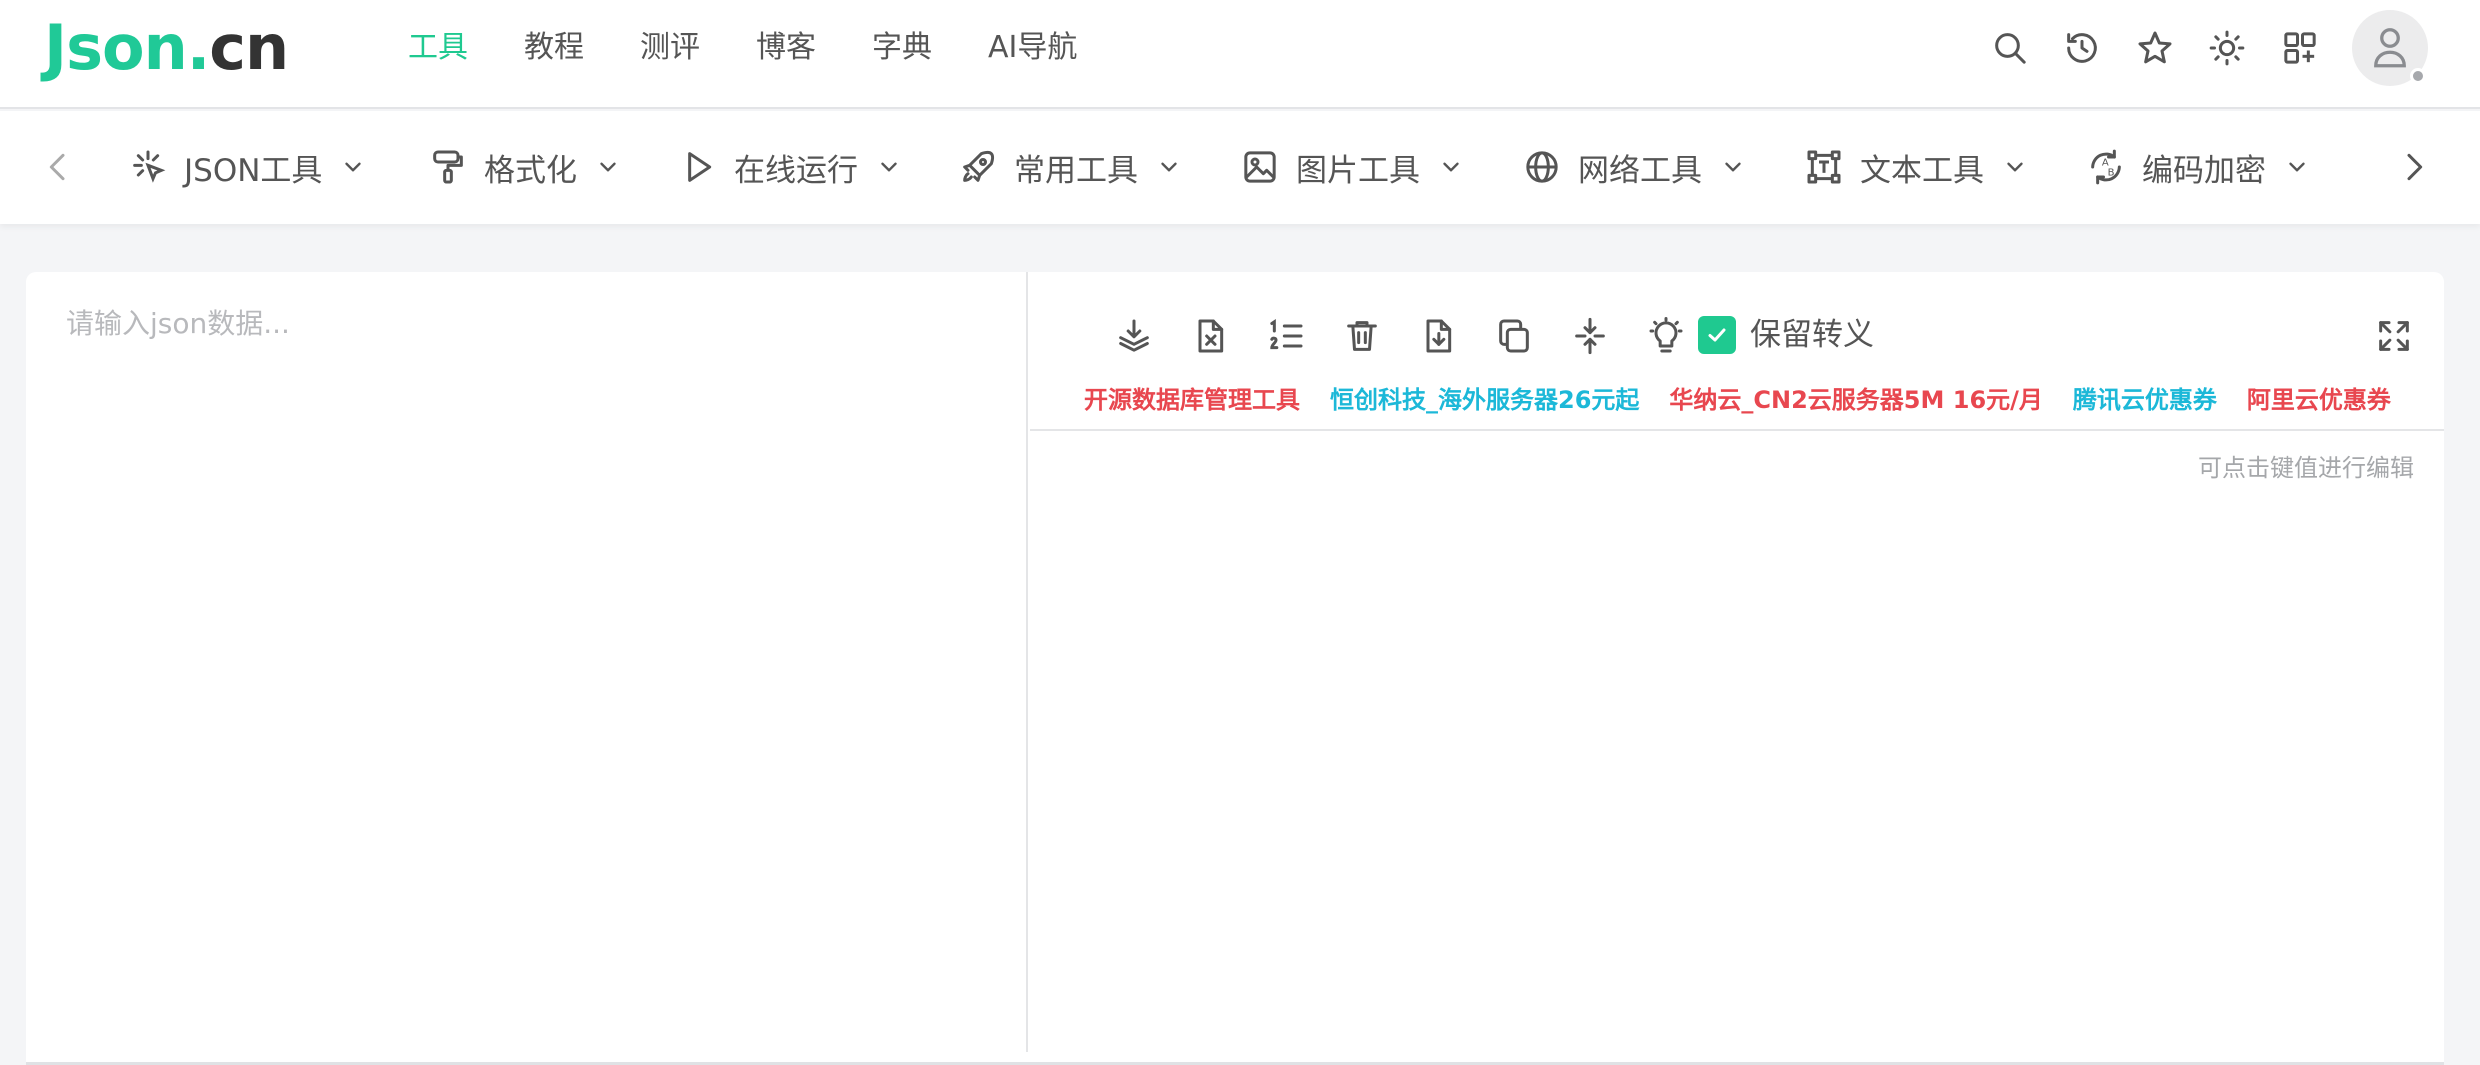 This screenshot has width=2480, height=1065. I want to click on keep-escape-label: 保留转义, so click(1812, 335).